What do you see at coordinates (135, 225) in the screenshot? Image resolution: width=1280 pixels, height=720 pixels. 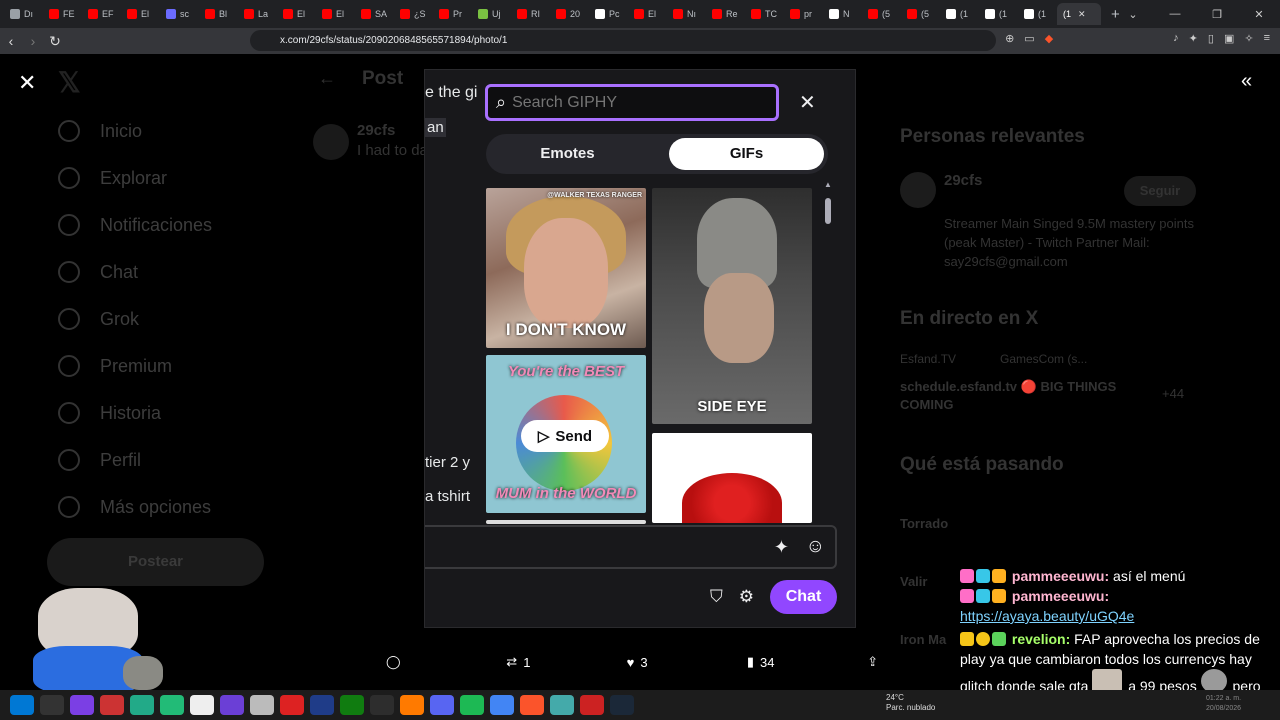 I see `sidebar-item: Notificaciones` at bounding box center [135, 225].